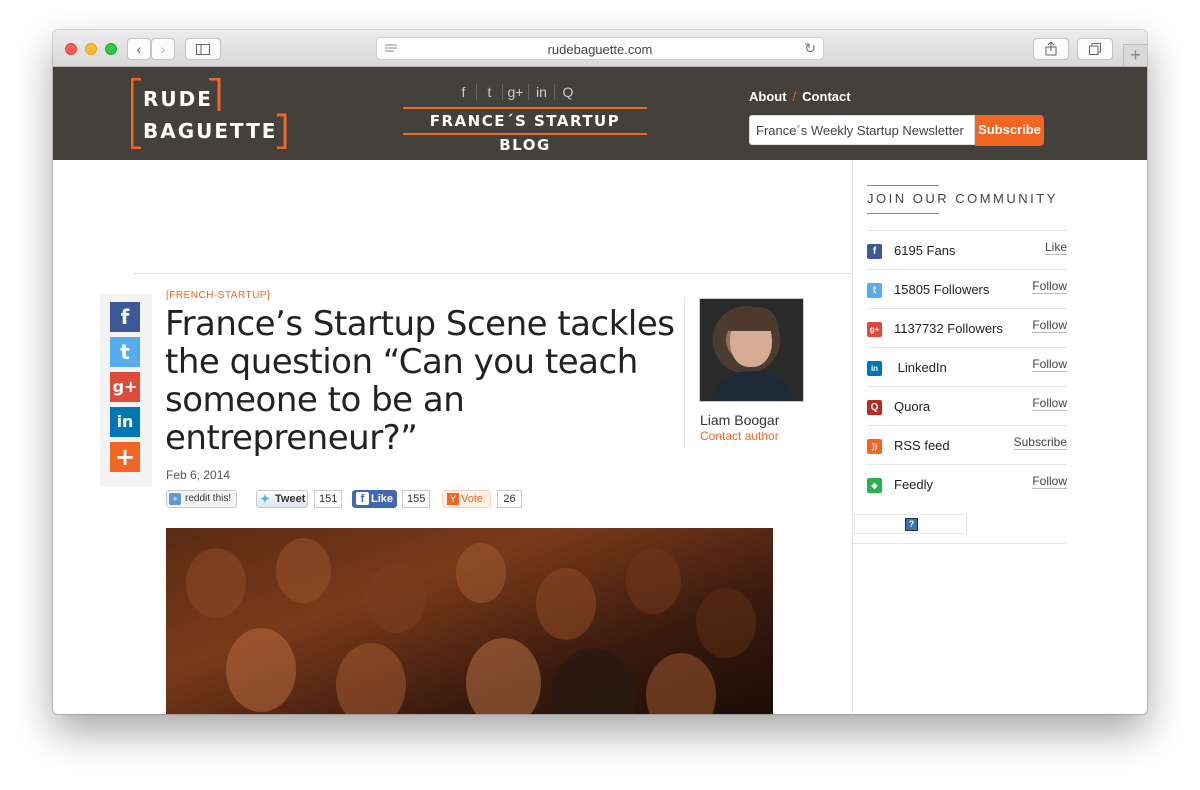 The image size is (1200, 790). I want to click on sidebar-divider, so click(959, 543).